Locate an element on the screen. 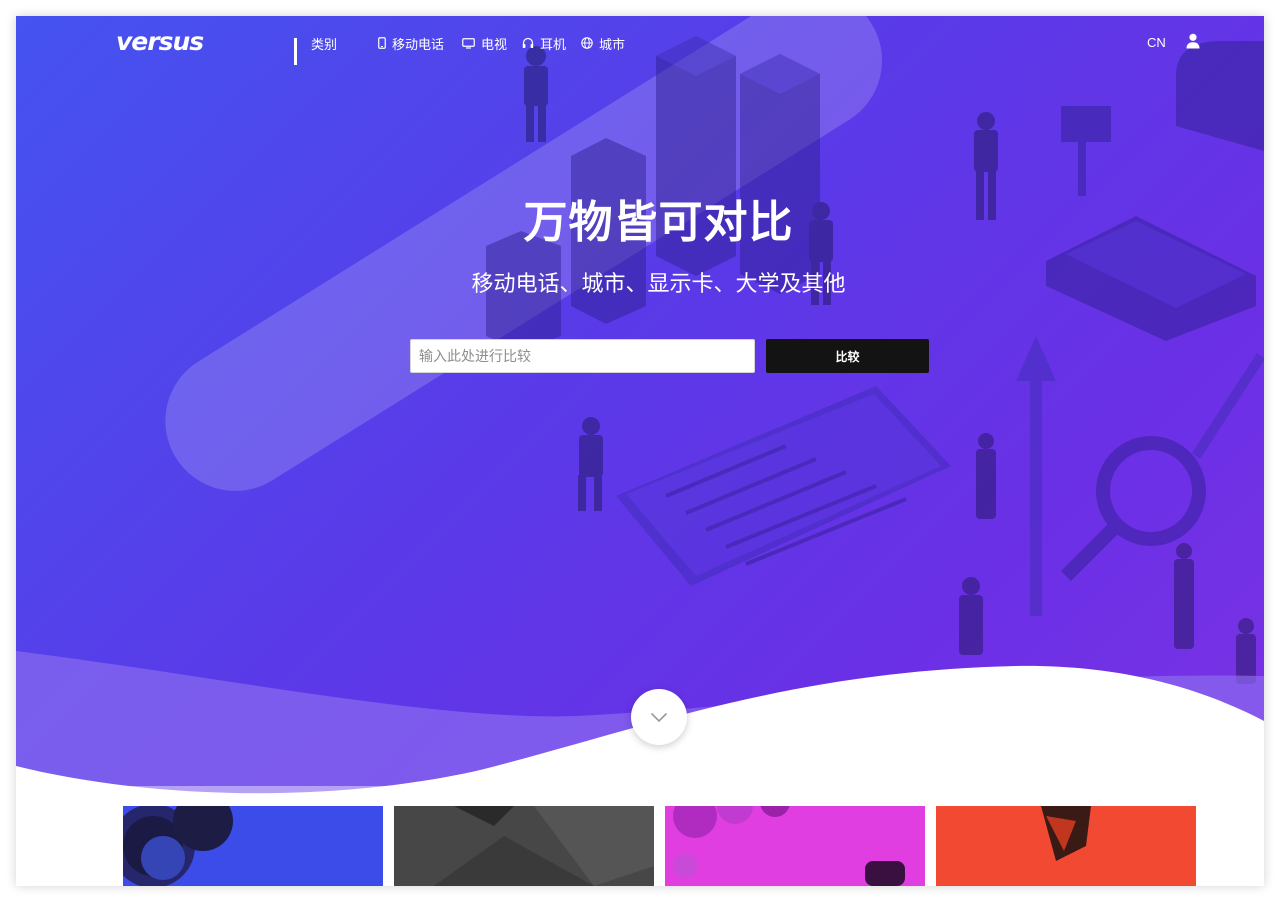  nav-item-label: 移动电话 is located at coordinates (418, 44).